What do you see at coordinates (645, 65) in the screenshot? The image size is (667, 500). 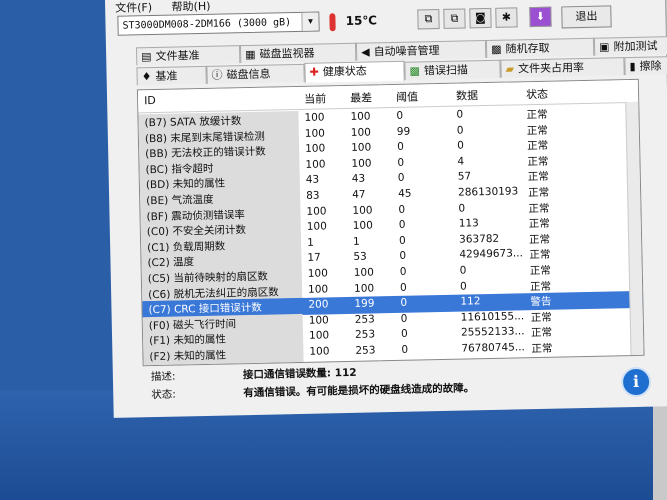 I see `tab-erase: ▮ 擦除` at bounding box center [645, 65].